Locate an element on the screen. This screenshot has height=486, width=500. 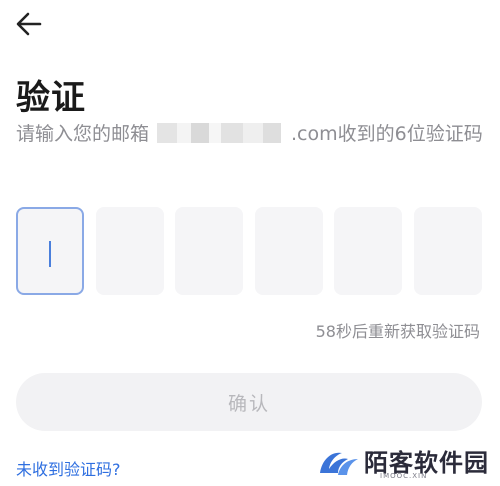
resend-countdown: 58秒后重新获取验证码 is located at coordinates (397, 331).